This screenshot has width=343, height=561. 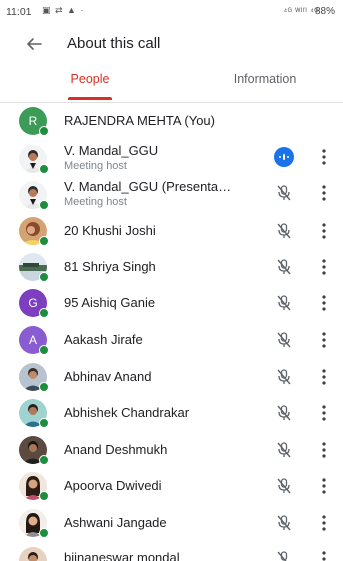 What do you see at coordinates (301, 11) in the screenshot?
I see `signal-icons: ⁴ᴳ ᵂᴵᶠᴵ ⁴ᴳ` at bounding box center [301, 11].